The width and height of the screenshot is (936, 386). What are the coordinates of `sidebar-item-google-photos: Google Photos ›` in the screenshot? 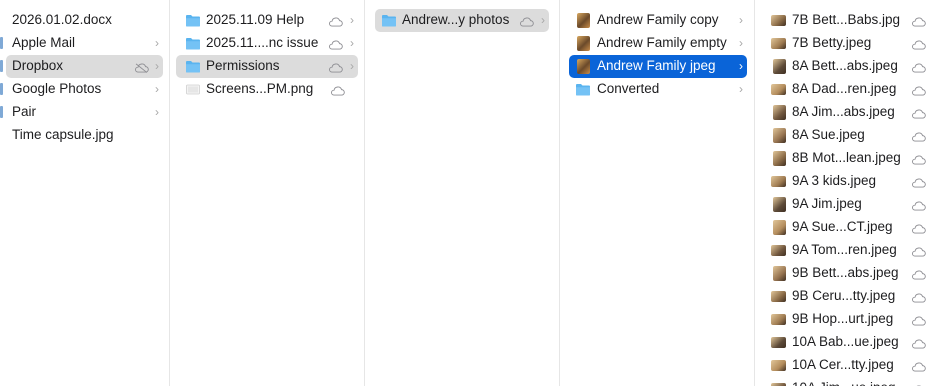 It's located at (81, 89).